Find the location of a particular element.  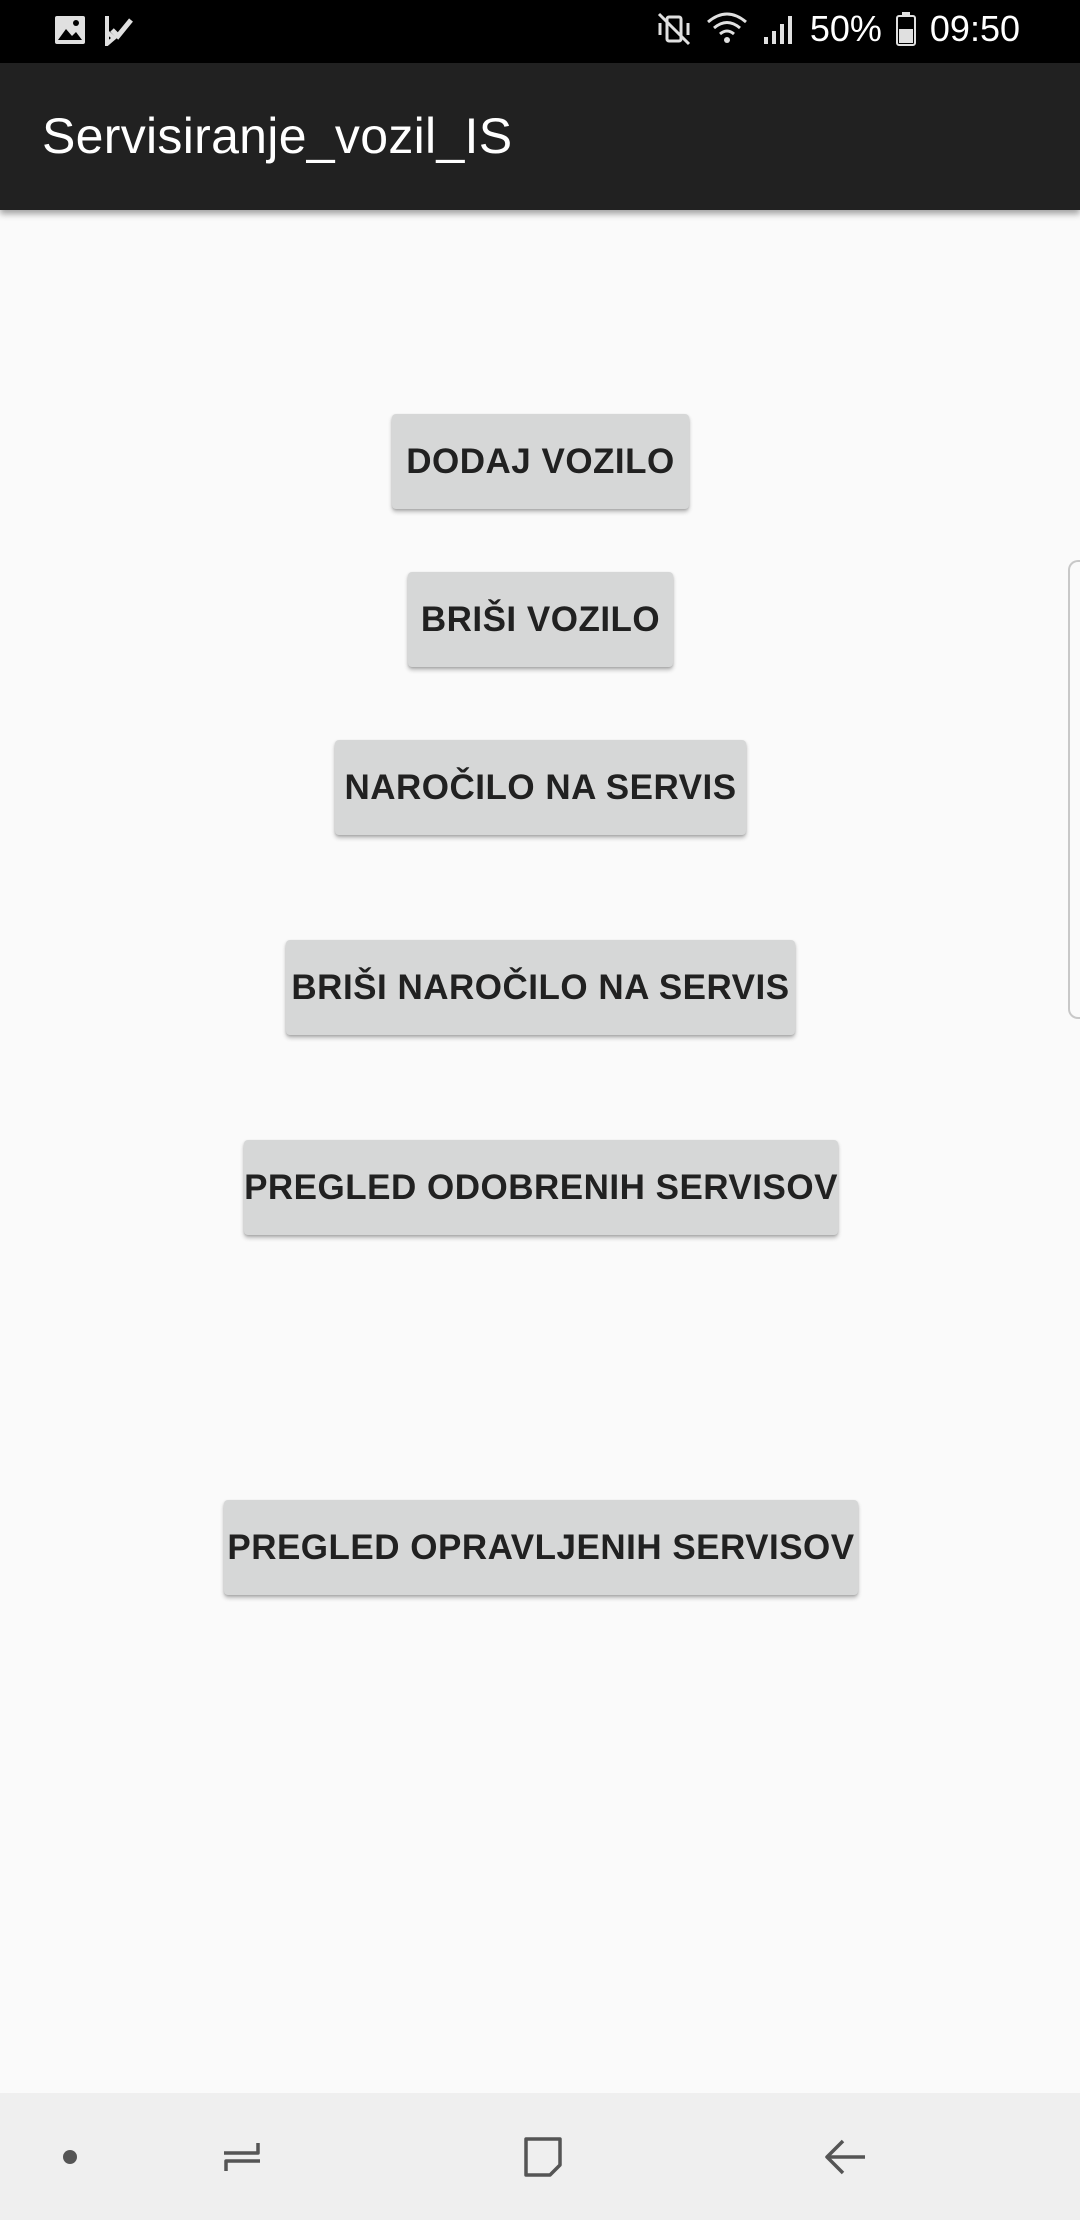

approved-services-button: PREGLED ODOBRENIH SERVISOV is located at coordinates (541, 1187).